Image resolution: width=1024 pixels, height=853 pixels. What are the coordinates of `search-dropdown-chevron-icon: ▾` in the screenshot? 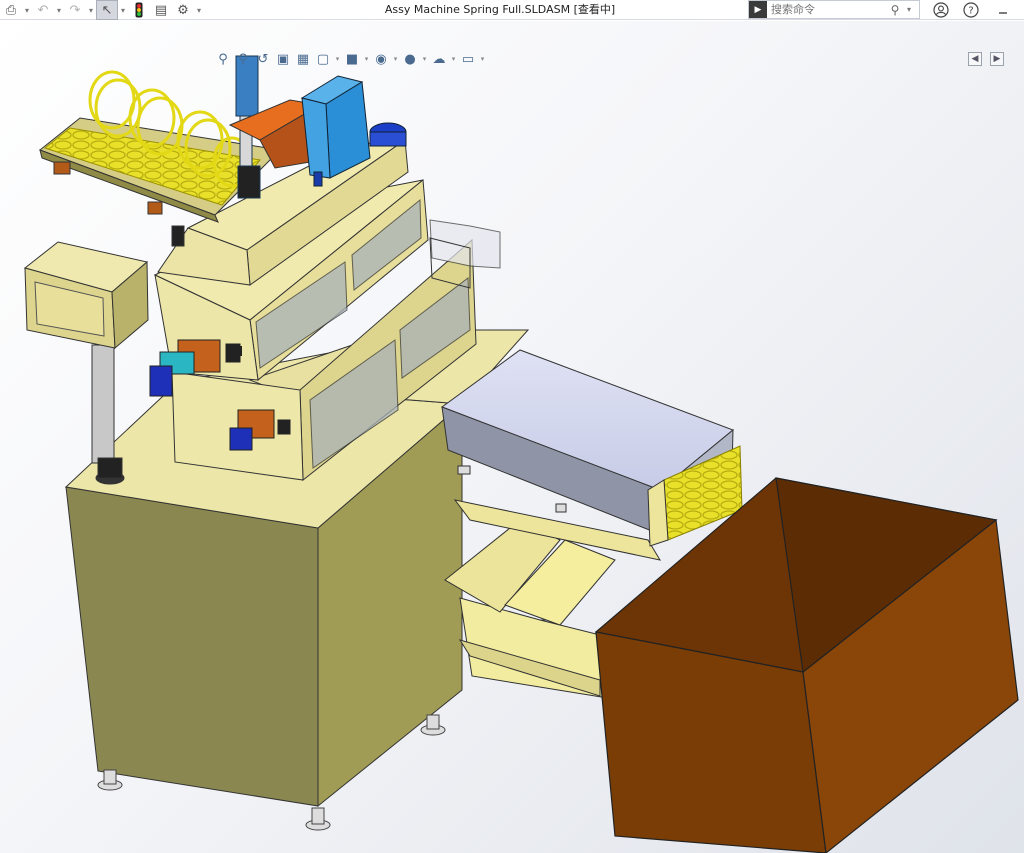 It's located at (909, 9).